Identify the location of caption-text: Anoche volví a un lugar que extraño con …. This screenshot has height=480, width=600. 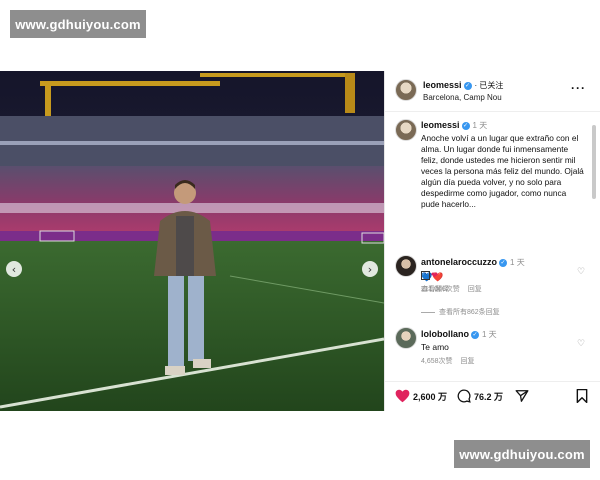
(502, 171).